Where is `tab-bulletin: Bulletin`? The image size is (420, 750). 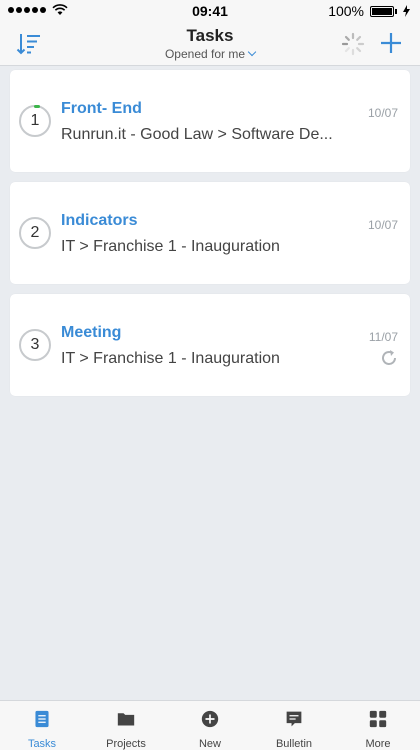
tab-bulletin: Bulletin is located at coordinates (294, 725).